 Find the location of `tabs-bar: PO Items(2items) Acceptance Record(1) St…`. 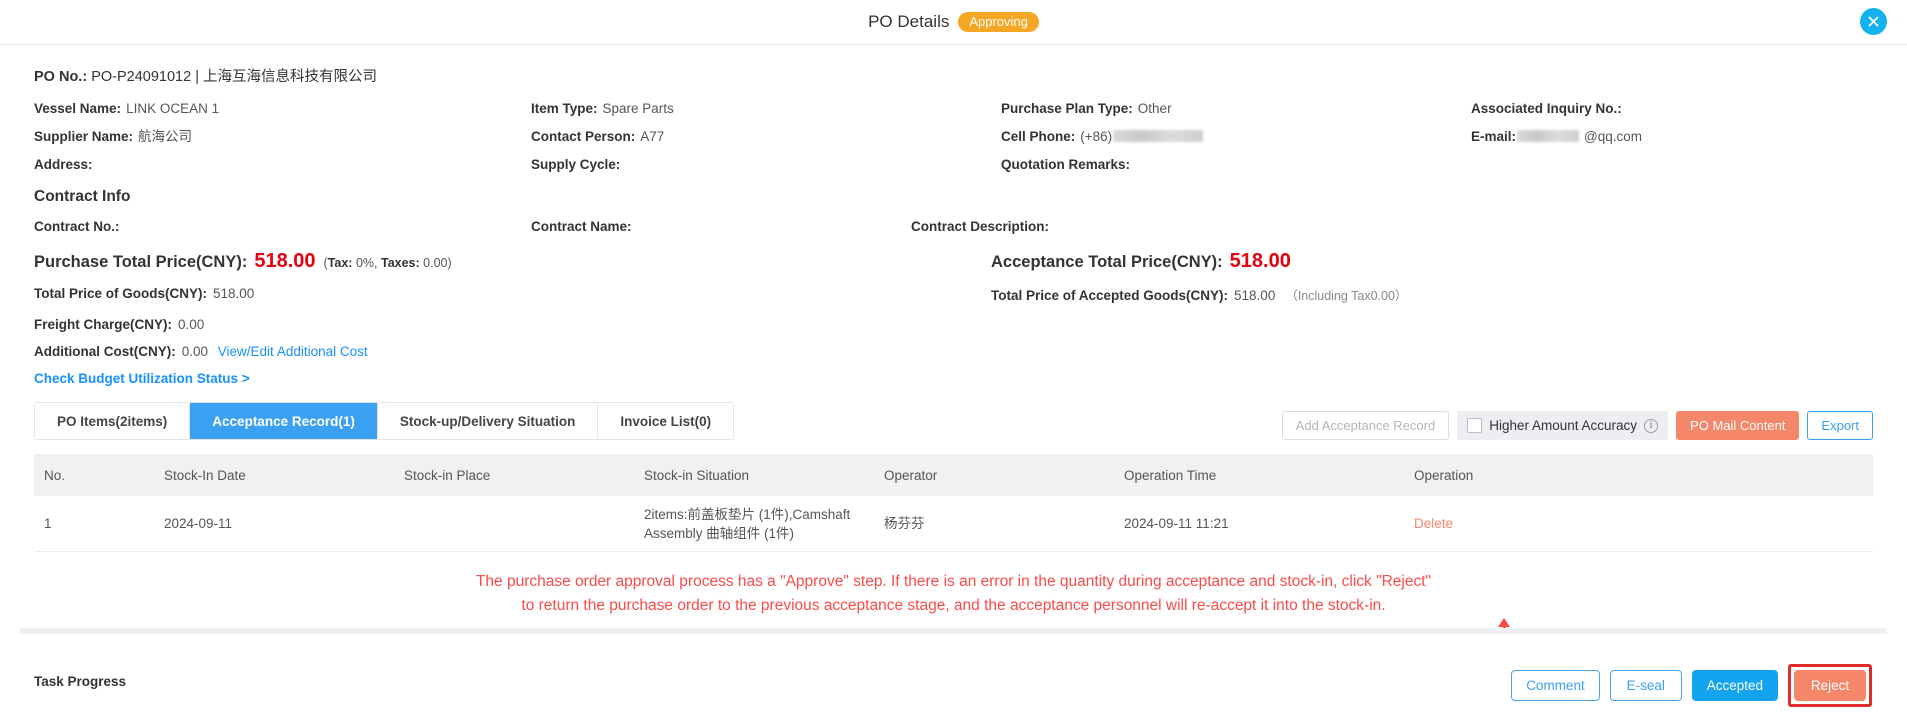

tabs-bar: PO Items(2items) Acceptance Record(1) St… is located at coordinates (953, 421).